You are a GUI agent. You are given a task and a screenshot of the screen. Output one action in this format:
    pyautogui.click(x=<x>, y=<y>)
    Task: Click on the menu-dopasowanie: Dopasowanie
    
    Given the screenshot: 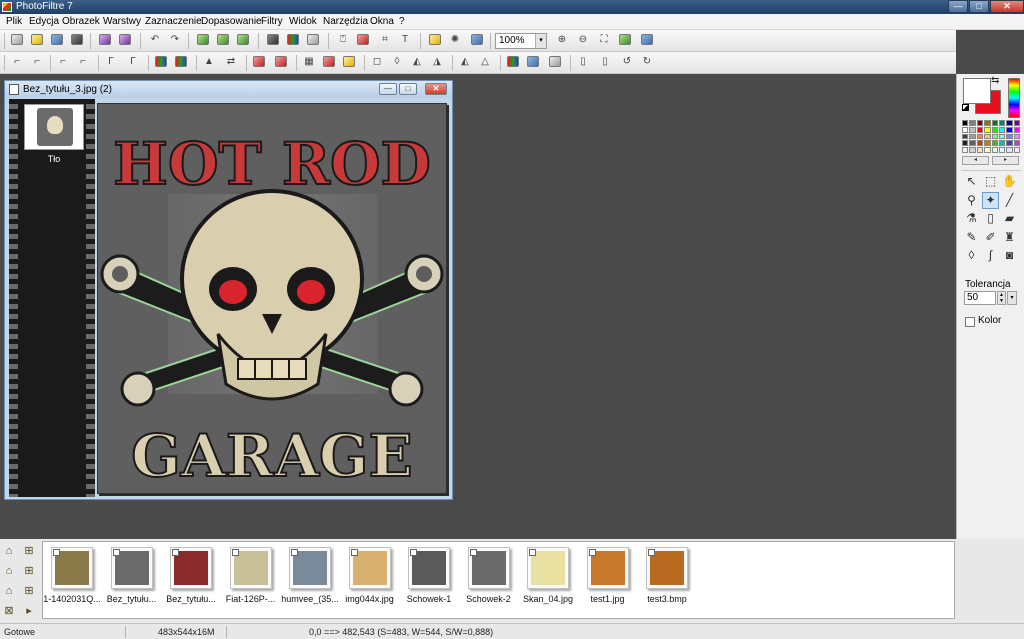 What is the action you would take?
    pyautogui.click(x=231, y=22)
    